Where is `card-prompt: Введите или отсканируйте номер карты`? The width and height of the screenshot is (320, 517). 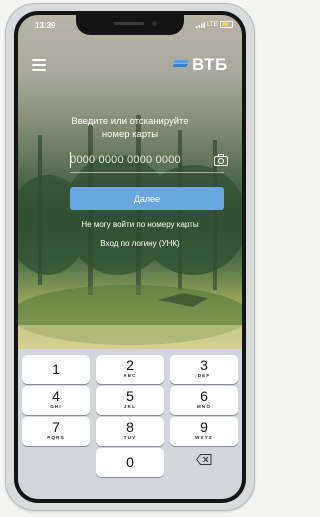 card-prompt: Введите или отсканируйте номер карты is located at coordinates (130, 128).